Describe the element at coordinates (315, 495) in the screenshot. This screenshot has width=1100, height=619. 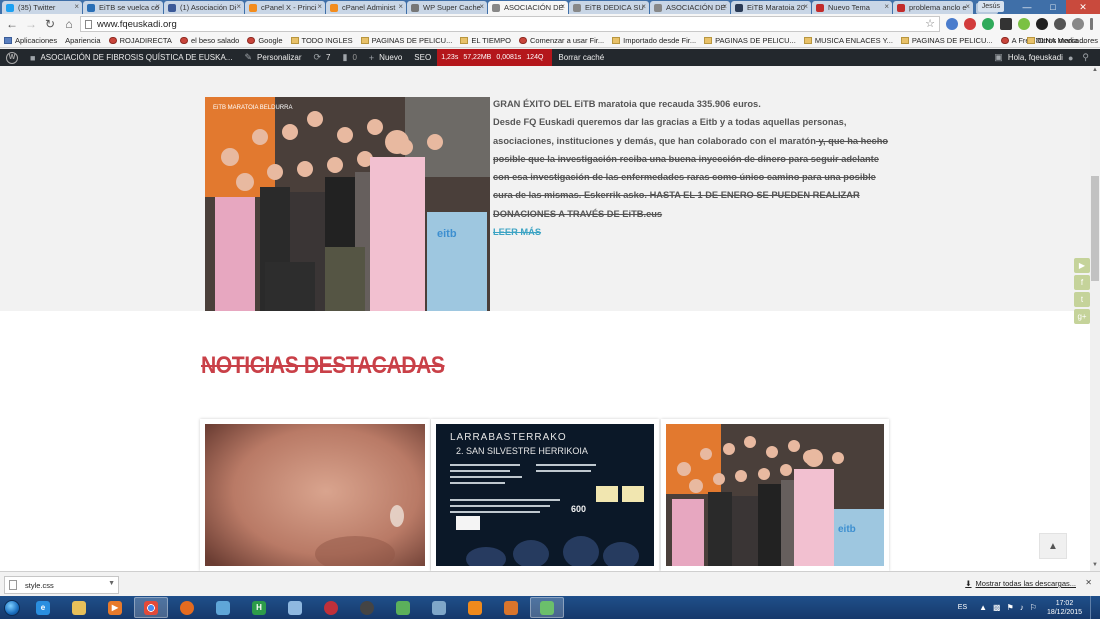
I see `news-card` at that location.